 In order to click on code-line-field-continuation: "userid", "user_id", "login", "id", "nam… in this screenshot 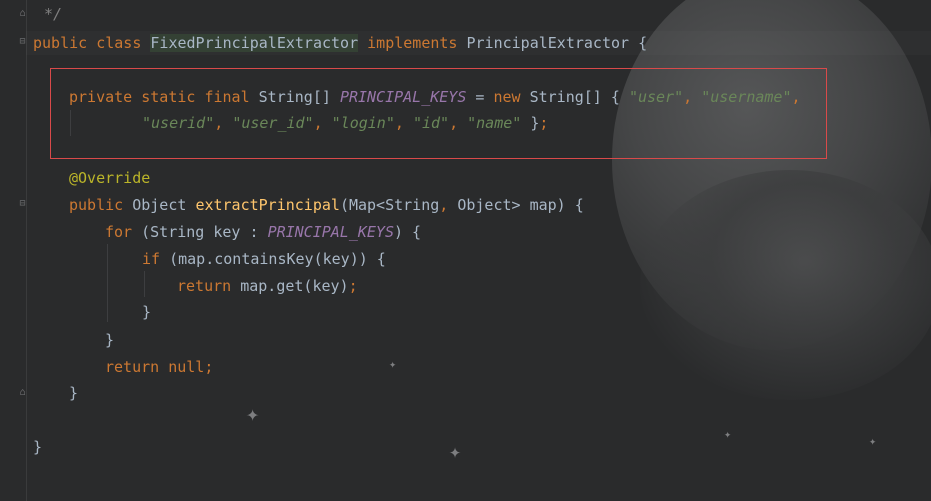, I will do `click(345, 123)`.